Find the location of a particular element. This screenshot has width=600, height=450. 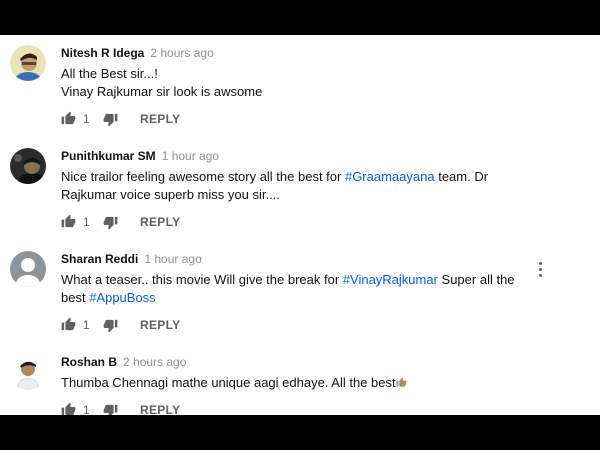

default-user-avatar-icon is located at coordinates (28, 269).